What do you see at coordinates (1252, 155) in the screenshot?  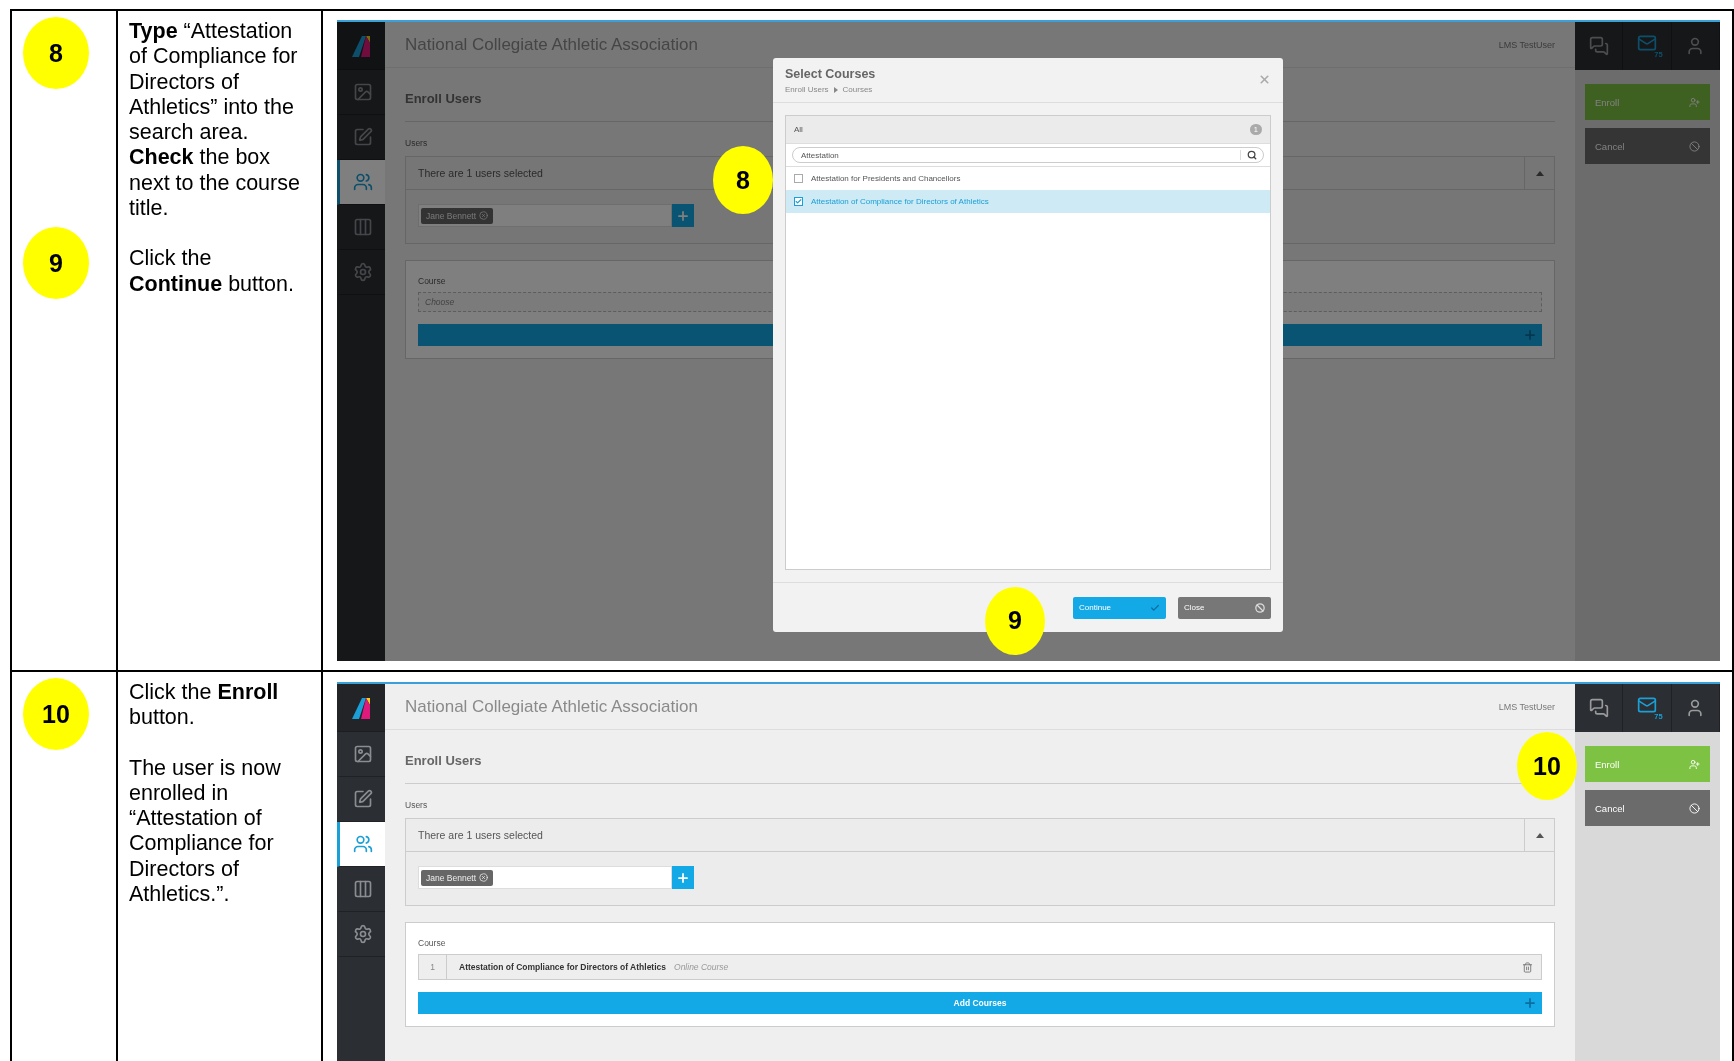 I see `search-icon` at bounding box center [1252, 155].